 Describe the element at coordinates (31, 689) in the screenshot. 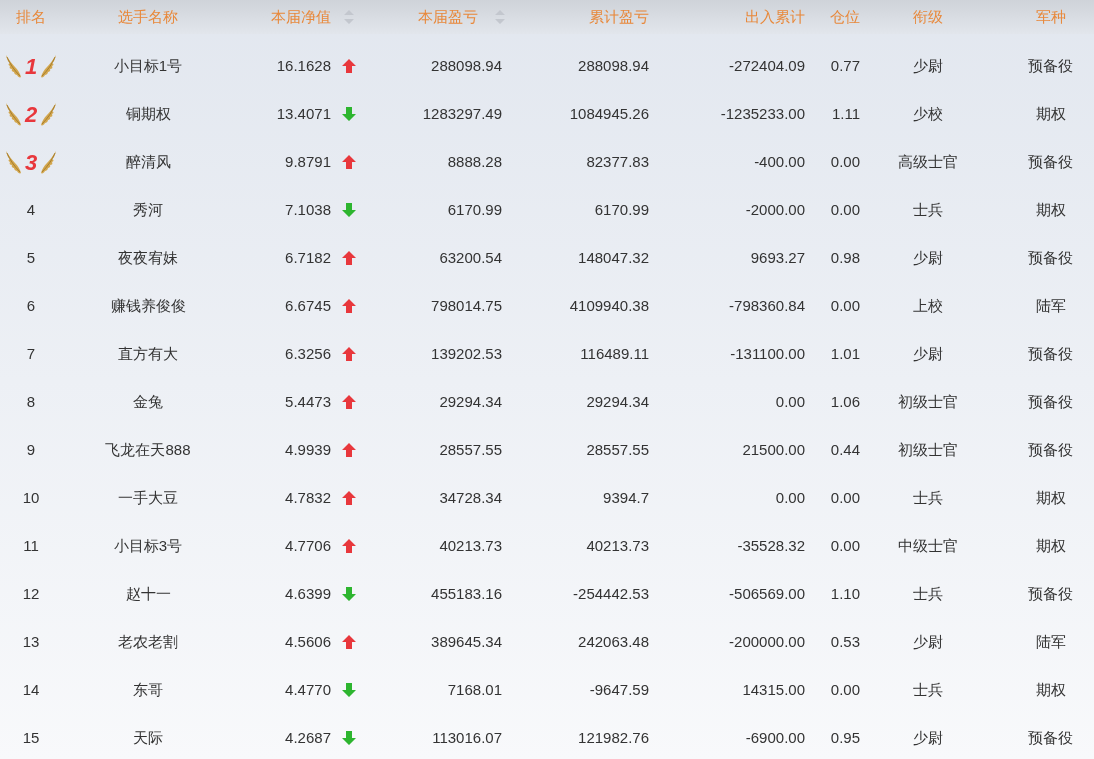

I see `rank-number: 14` at that location.